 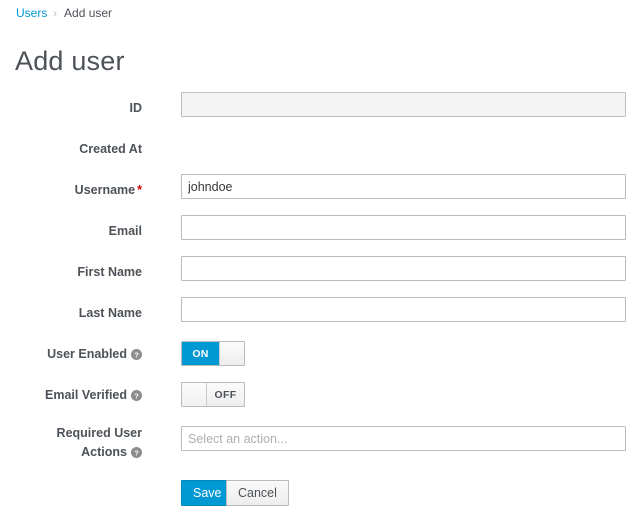 I want to click on required-user-actions-select, so click(x=403, y=438).